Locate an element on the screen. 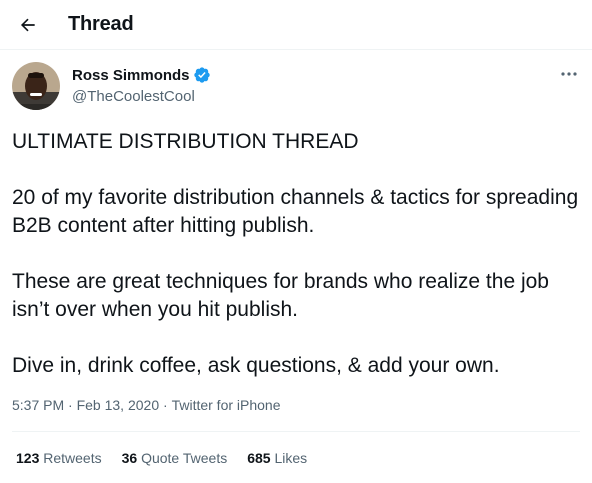 This screenshot has width=592, height=483. quote-tweets-count: 36 is located at coordinates (129, 458).